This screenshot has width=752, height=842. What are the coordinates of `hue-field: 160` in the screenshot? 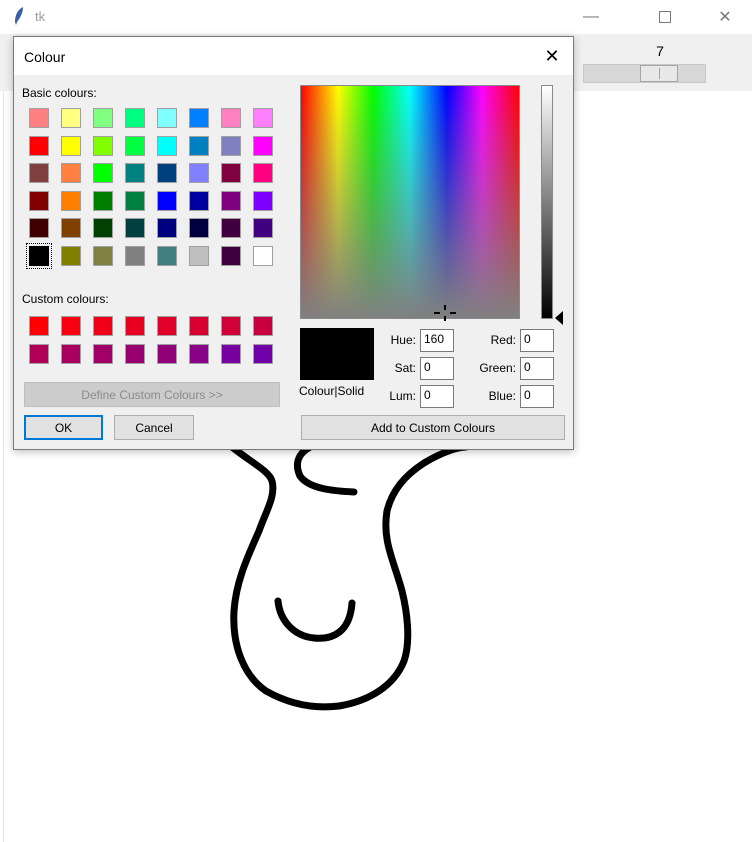 It's located at (437, 340).